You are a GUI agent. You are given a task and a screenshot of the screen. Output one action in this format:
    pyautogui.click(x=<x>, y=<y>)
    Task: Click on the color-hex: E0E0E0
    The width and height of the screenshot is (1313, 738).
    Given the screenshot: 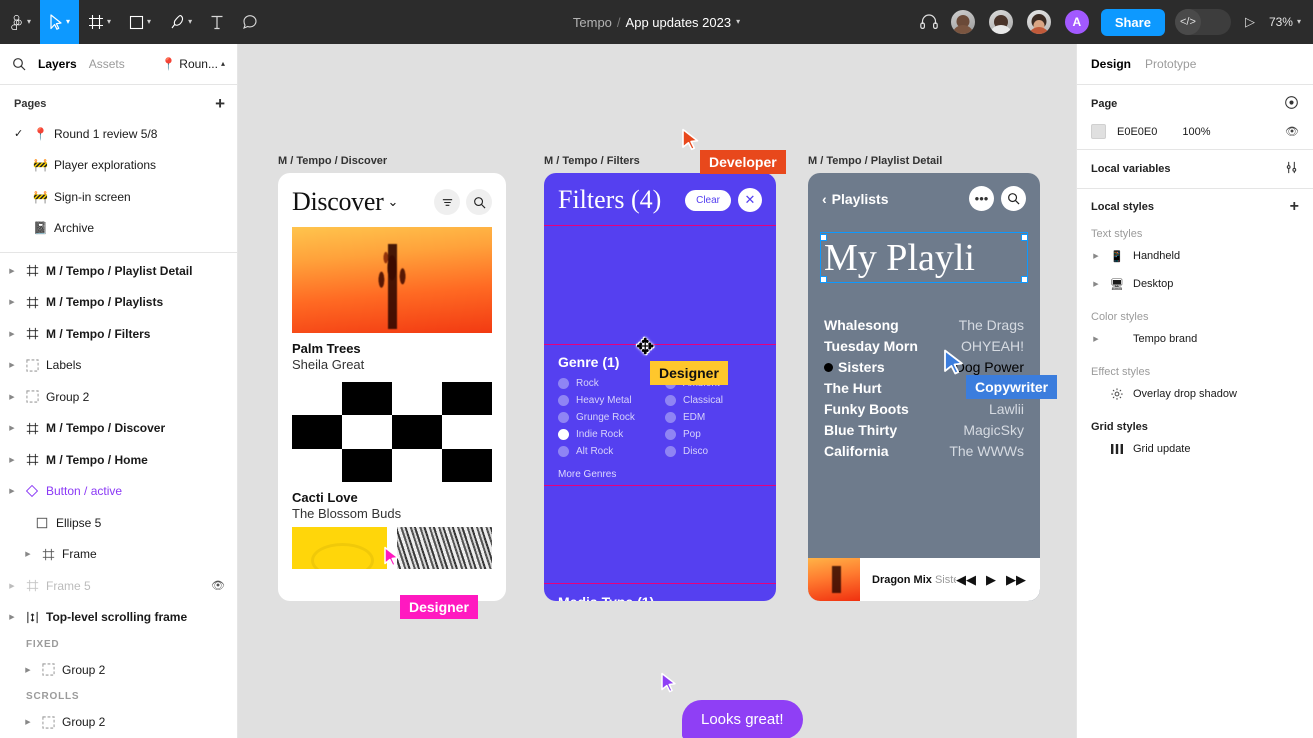 What is the action you would take?
    pyautogui.click(x=1137, y=132)
    